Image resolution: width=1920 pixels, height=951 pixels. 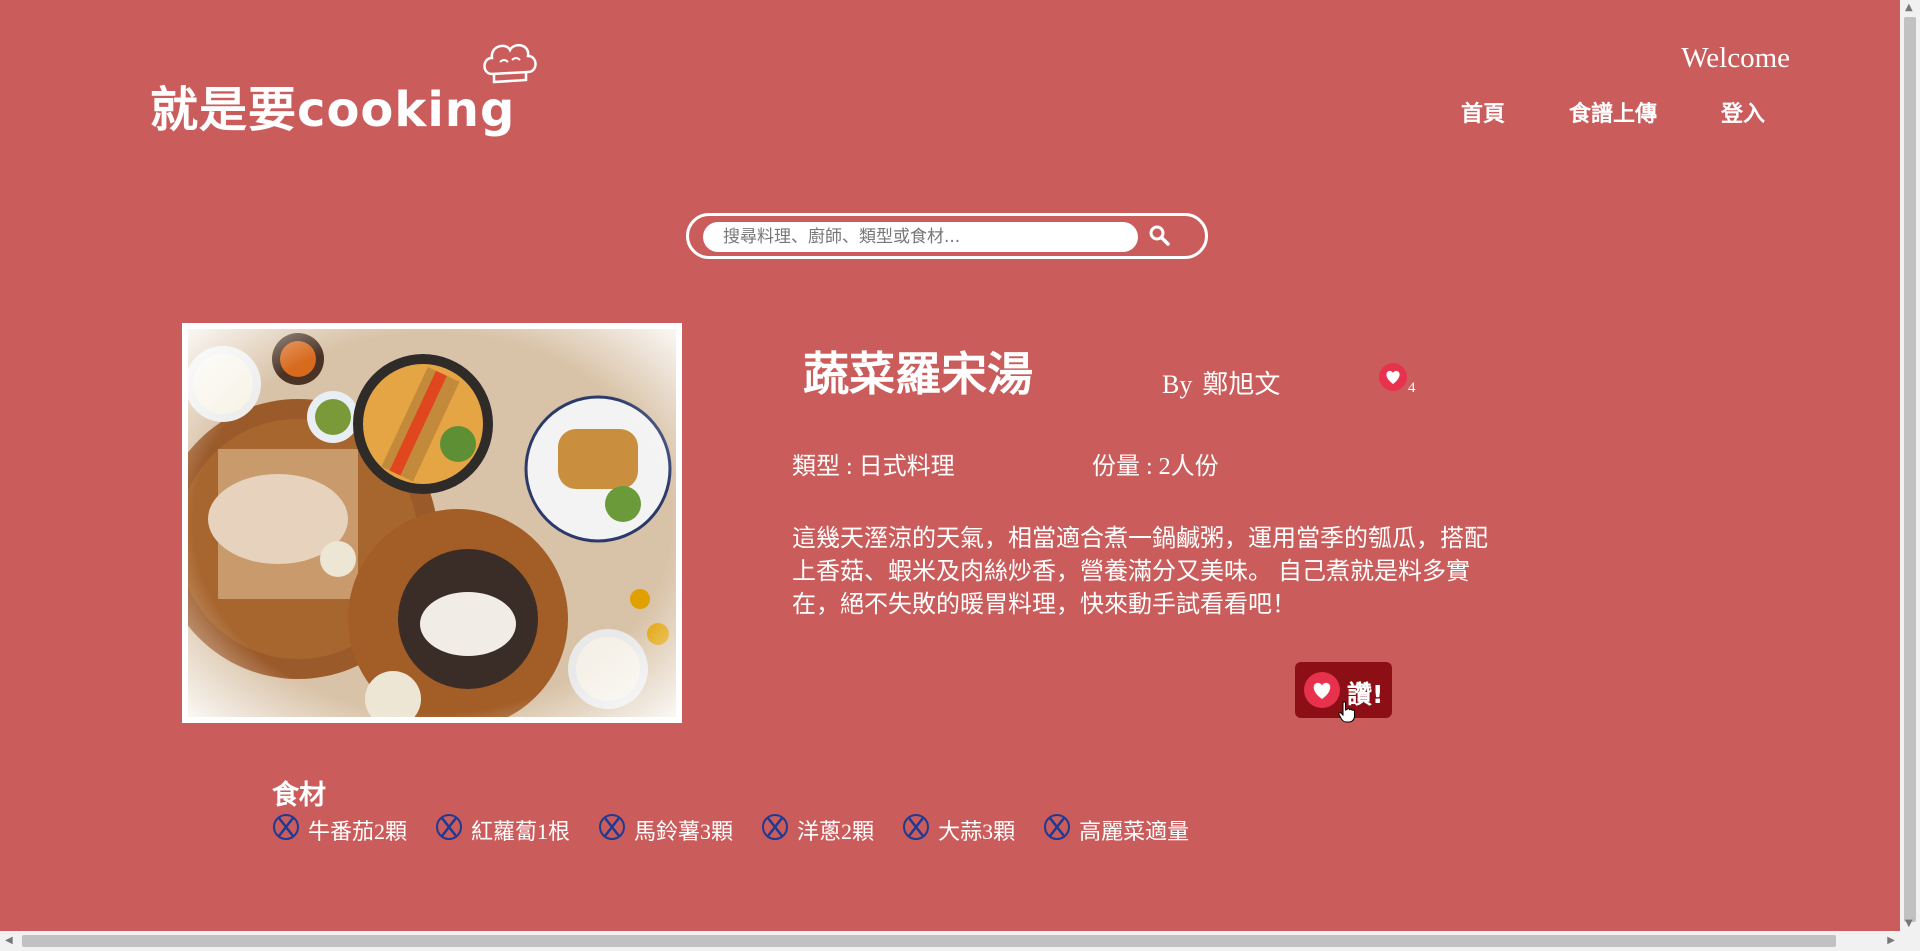 I want to click on search-bar, so click(x=947, y=236).